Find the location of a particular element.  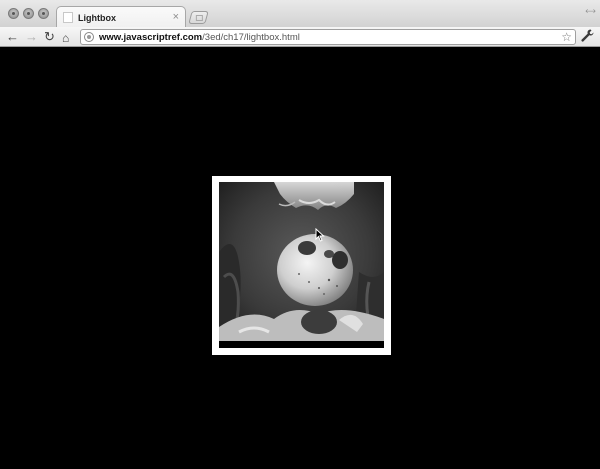

reload-button: ↻ is located at coordinates (49, 37).